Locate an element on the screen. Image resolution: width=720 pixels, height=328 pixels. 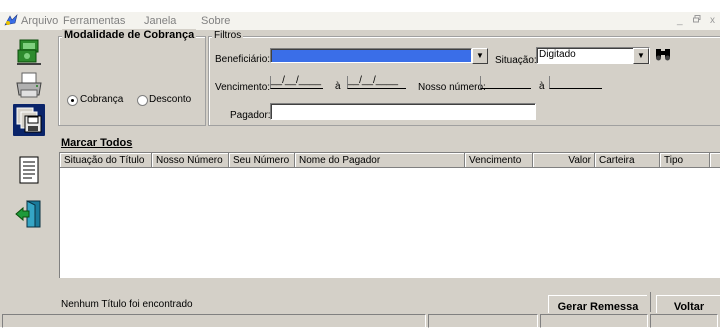
situacao-dropdown-button: ▼ is located at coordinates (641, 56).